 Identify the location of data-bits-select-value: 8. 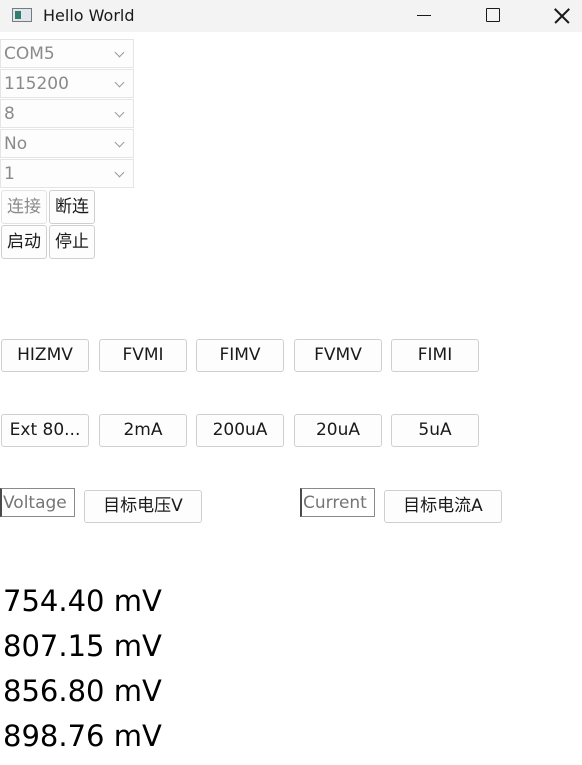
(9, 114).